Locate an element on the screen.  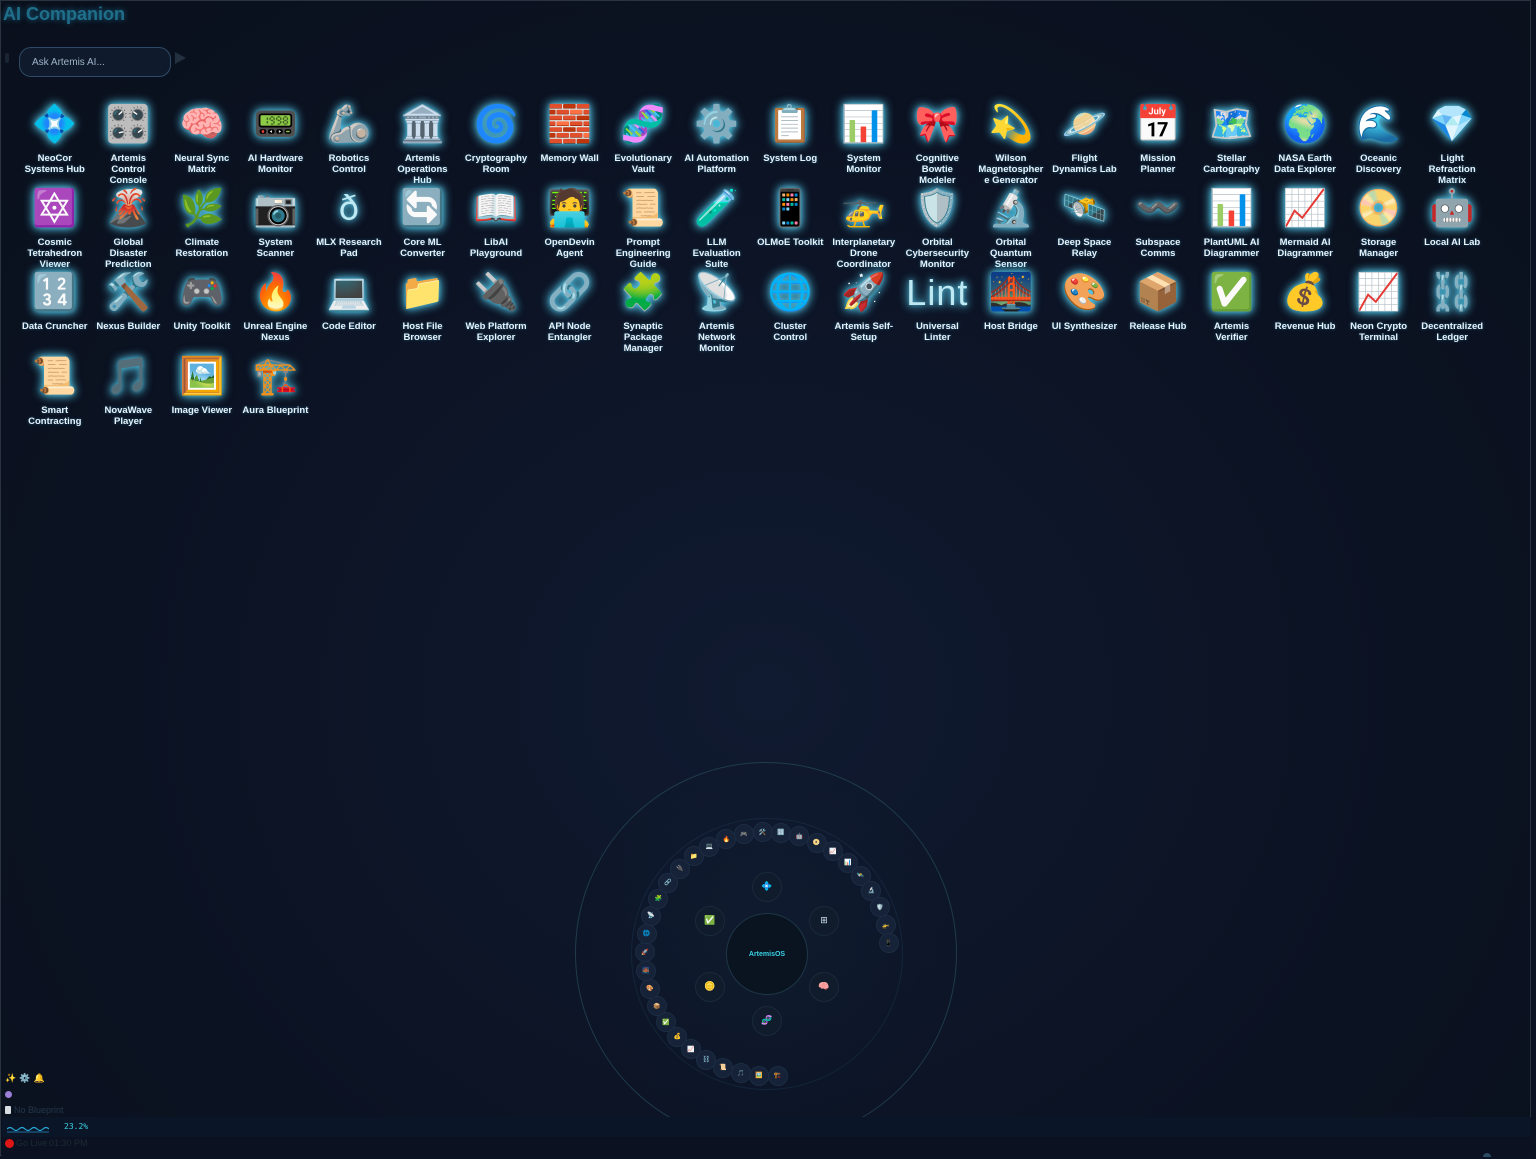
app-web-platform-explorer: 🔌 Web Platform Explorer is located at coordinates (496, 313).